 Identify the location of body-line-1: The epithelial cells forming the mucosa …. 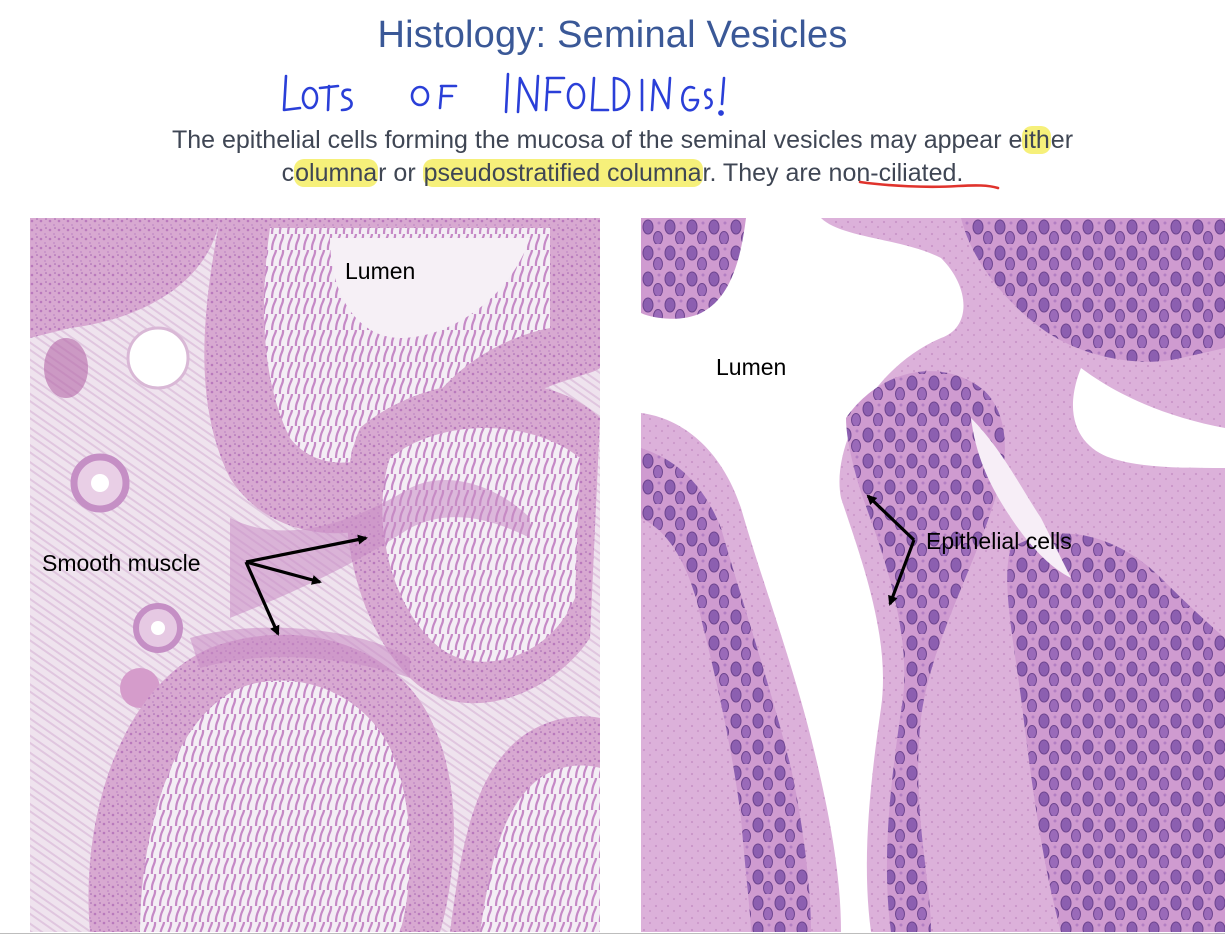
(612, 140).